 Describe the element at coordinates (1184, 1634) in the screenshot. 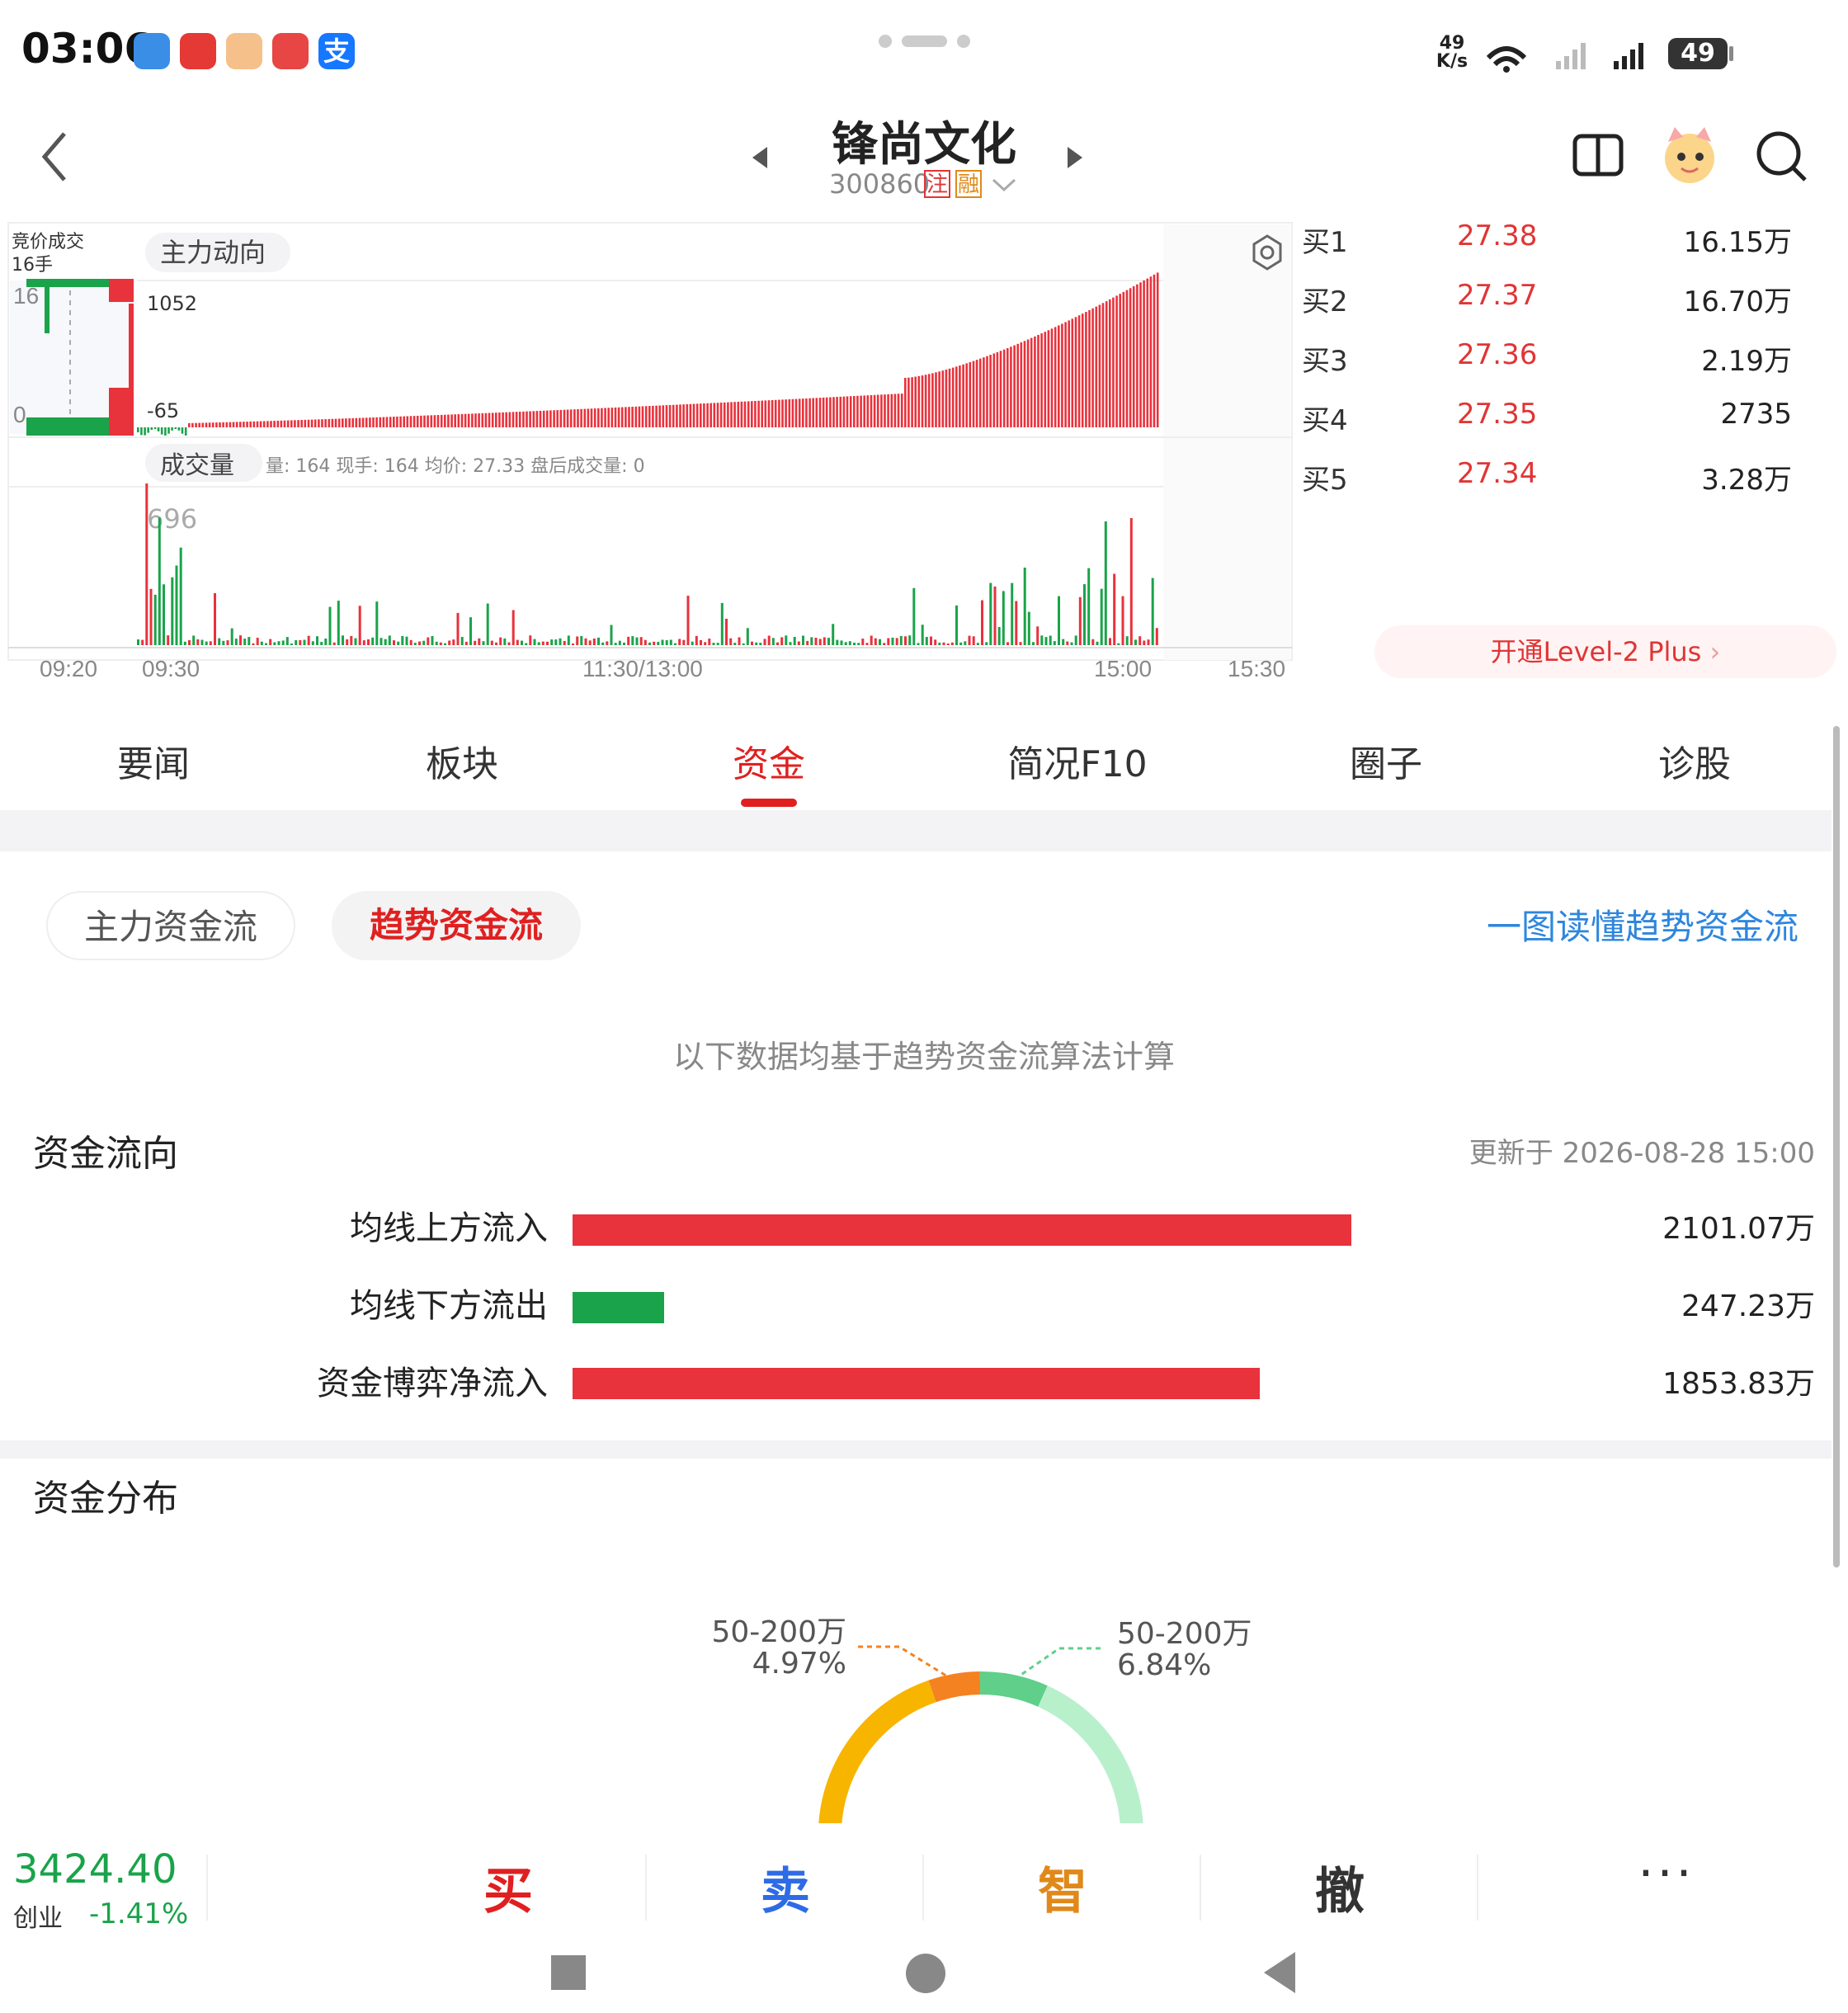

I see `donut-right-label: 50-200万` at that location.